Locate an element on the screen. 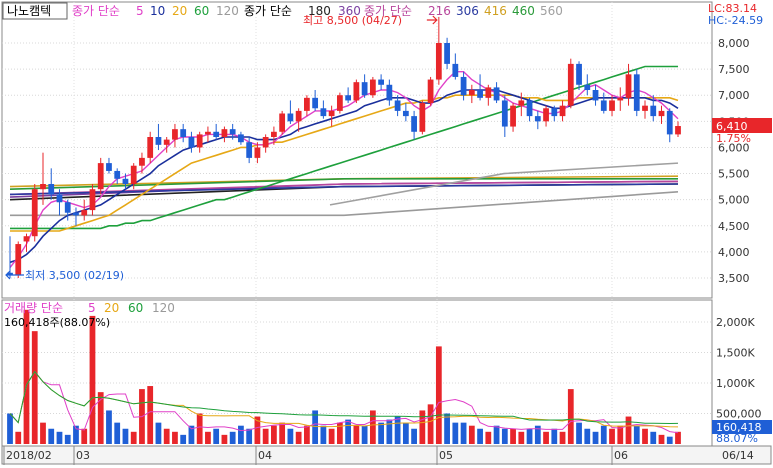  volume-badge-pct: 88.07% is located at coordinates (737, 438).